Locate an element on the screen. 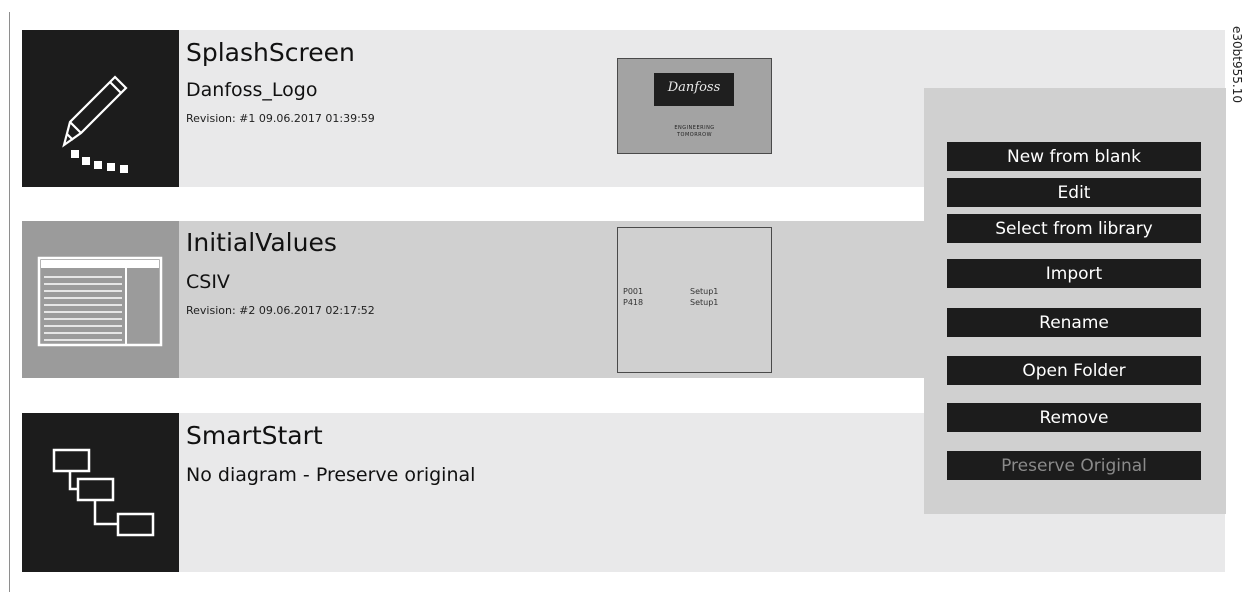 This screenshot has height=606, width=1253. preserve-original-button: Preserve Original is located at coordinates (1074, 465).